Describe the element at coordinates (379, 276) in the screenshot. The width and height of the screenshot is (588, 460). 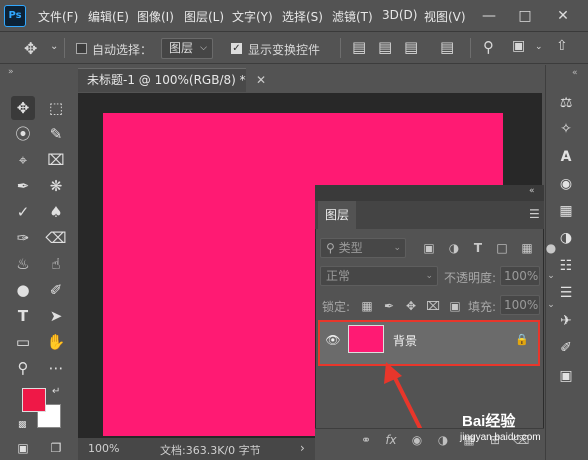
I see `blend-mode-dropdown: 正常 ⌄` at that location.